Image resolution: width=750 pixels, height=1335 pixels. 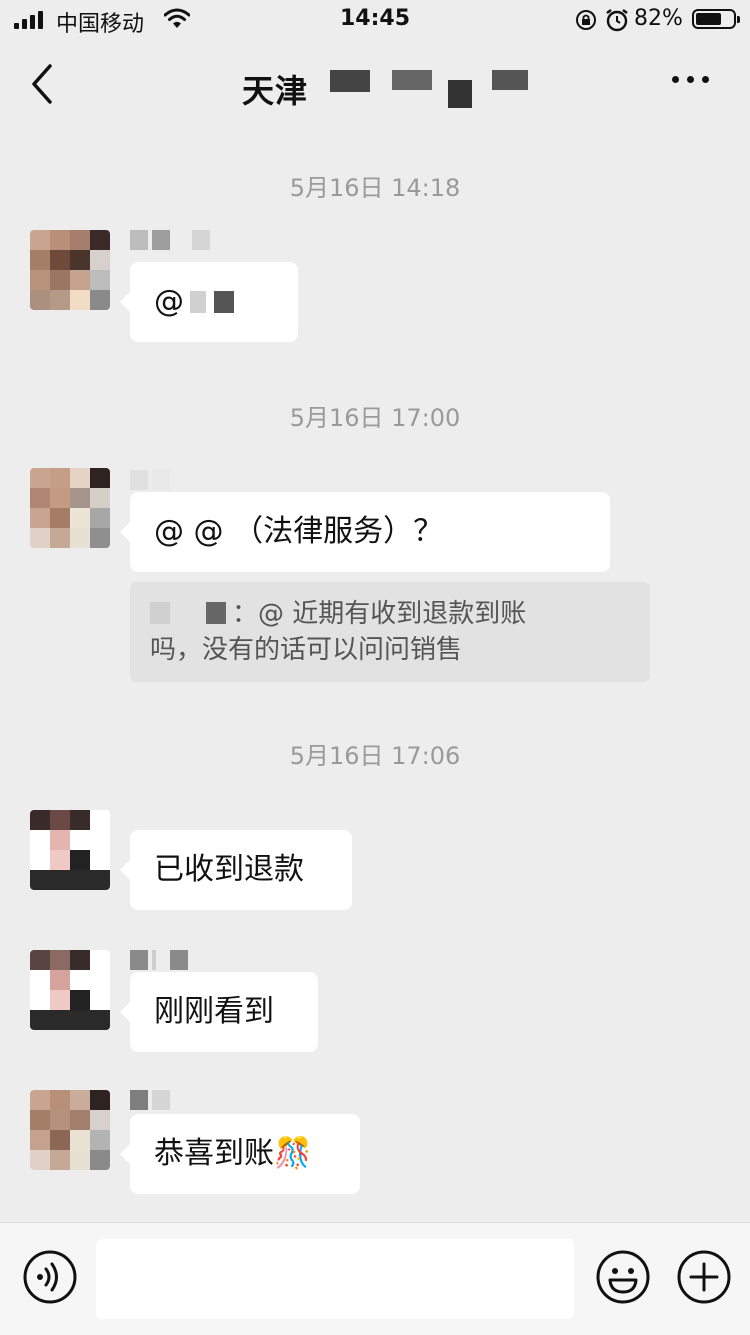 What do you see at coordinates (275, 91) in the screenshot?
I see `chat-title: 天津` at bounding box center [275, 91].